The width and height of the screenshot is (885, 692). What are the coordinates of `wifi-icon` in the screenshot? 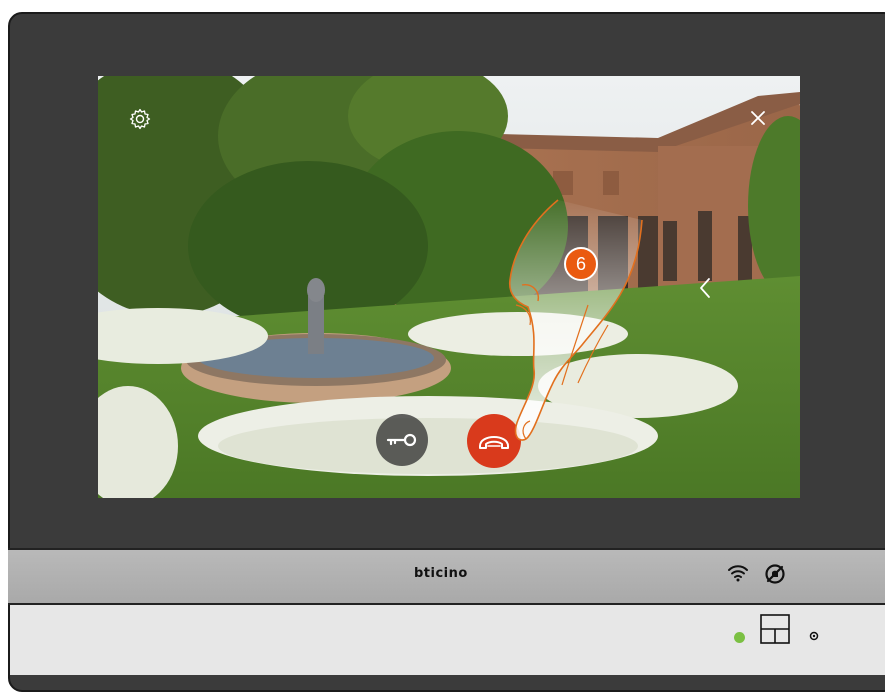 It's located at (738, 573).